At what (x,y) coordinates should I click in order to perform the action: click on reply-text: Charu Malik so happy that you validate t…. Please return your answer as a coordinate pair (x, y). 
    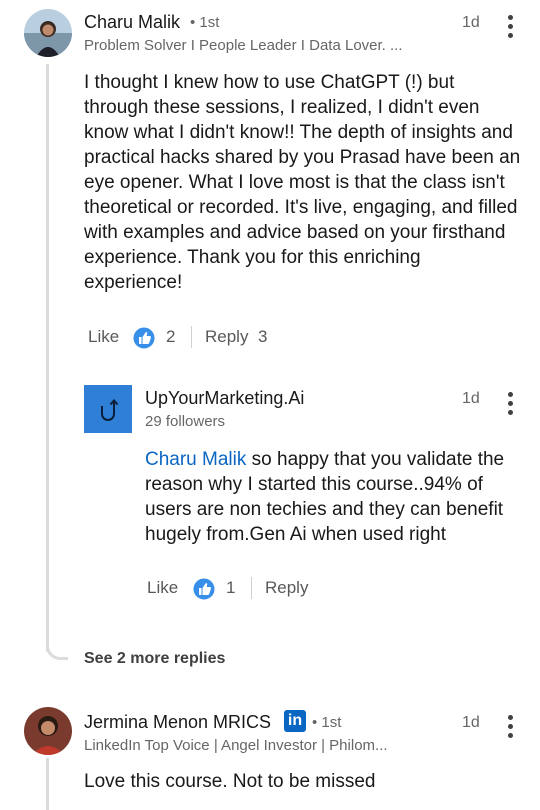
    Looking at the image, I should click on (330, 497).